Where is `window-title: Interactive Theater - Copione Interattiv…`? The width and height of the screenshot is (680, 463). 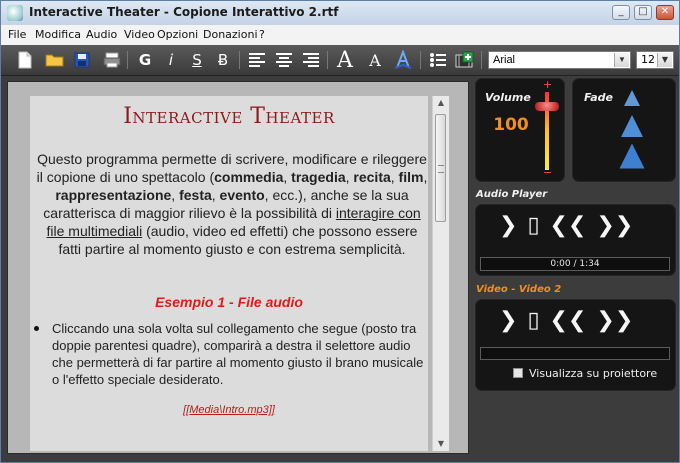
window-title: Interactive Theater - Copione Interattiv… is located at coordinates (184, 12).